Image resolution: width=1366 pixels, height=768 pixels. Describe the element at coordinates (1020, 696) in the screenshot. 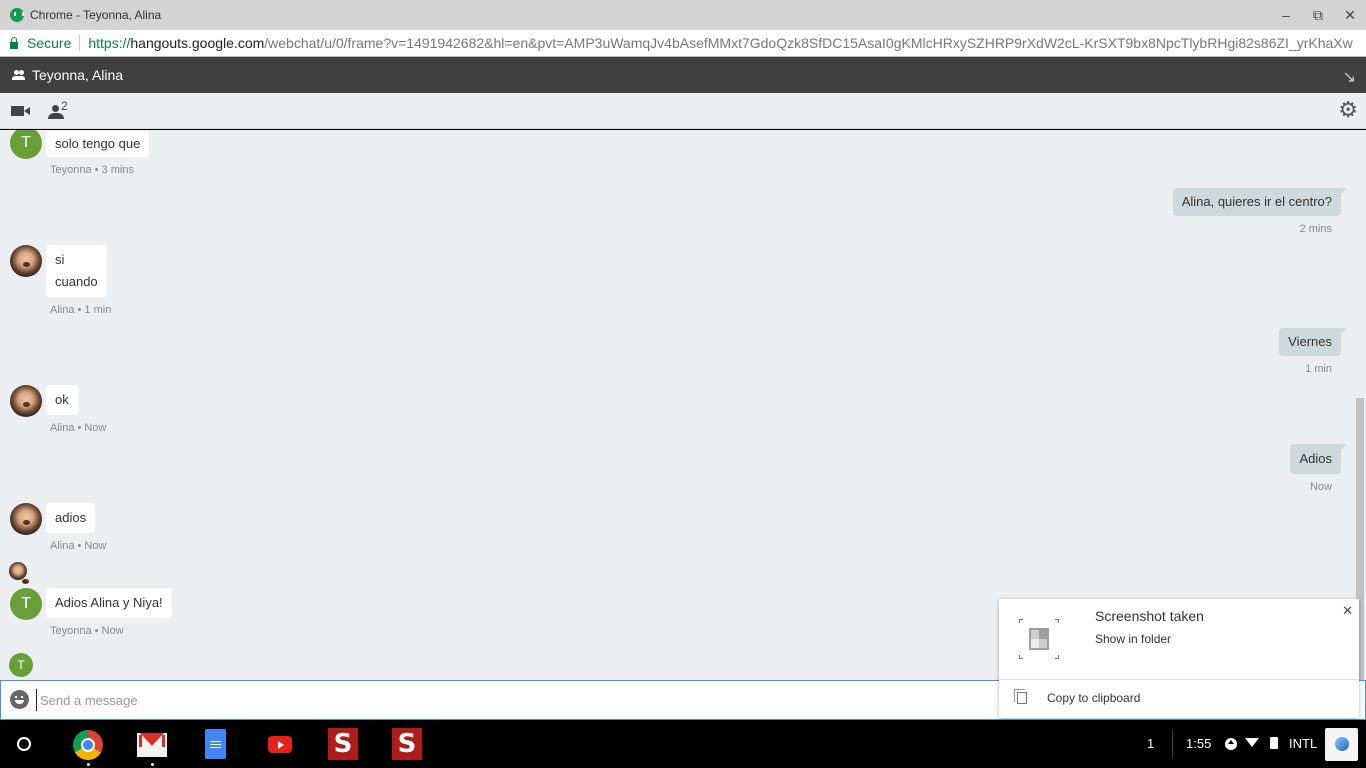

I see `copy-icon` at that location.